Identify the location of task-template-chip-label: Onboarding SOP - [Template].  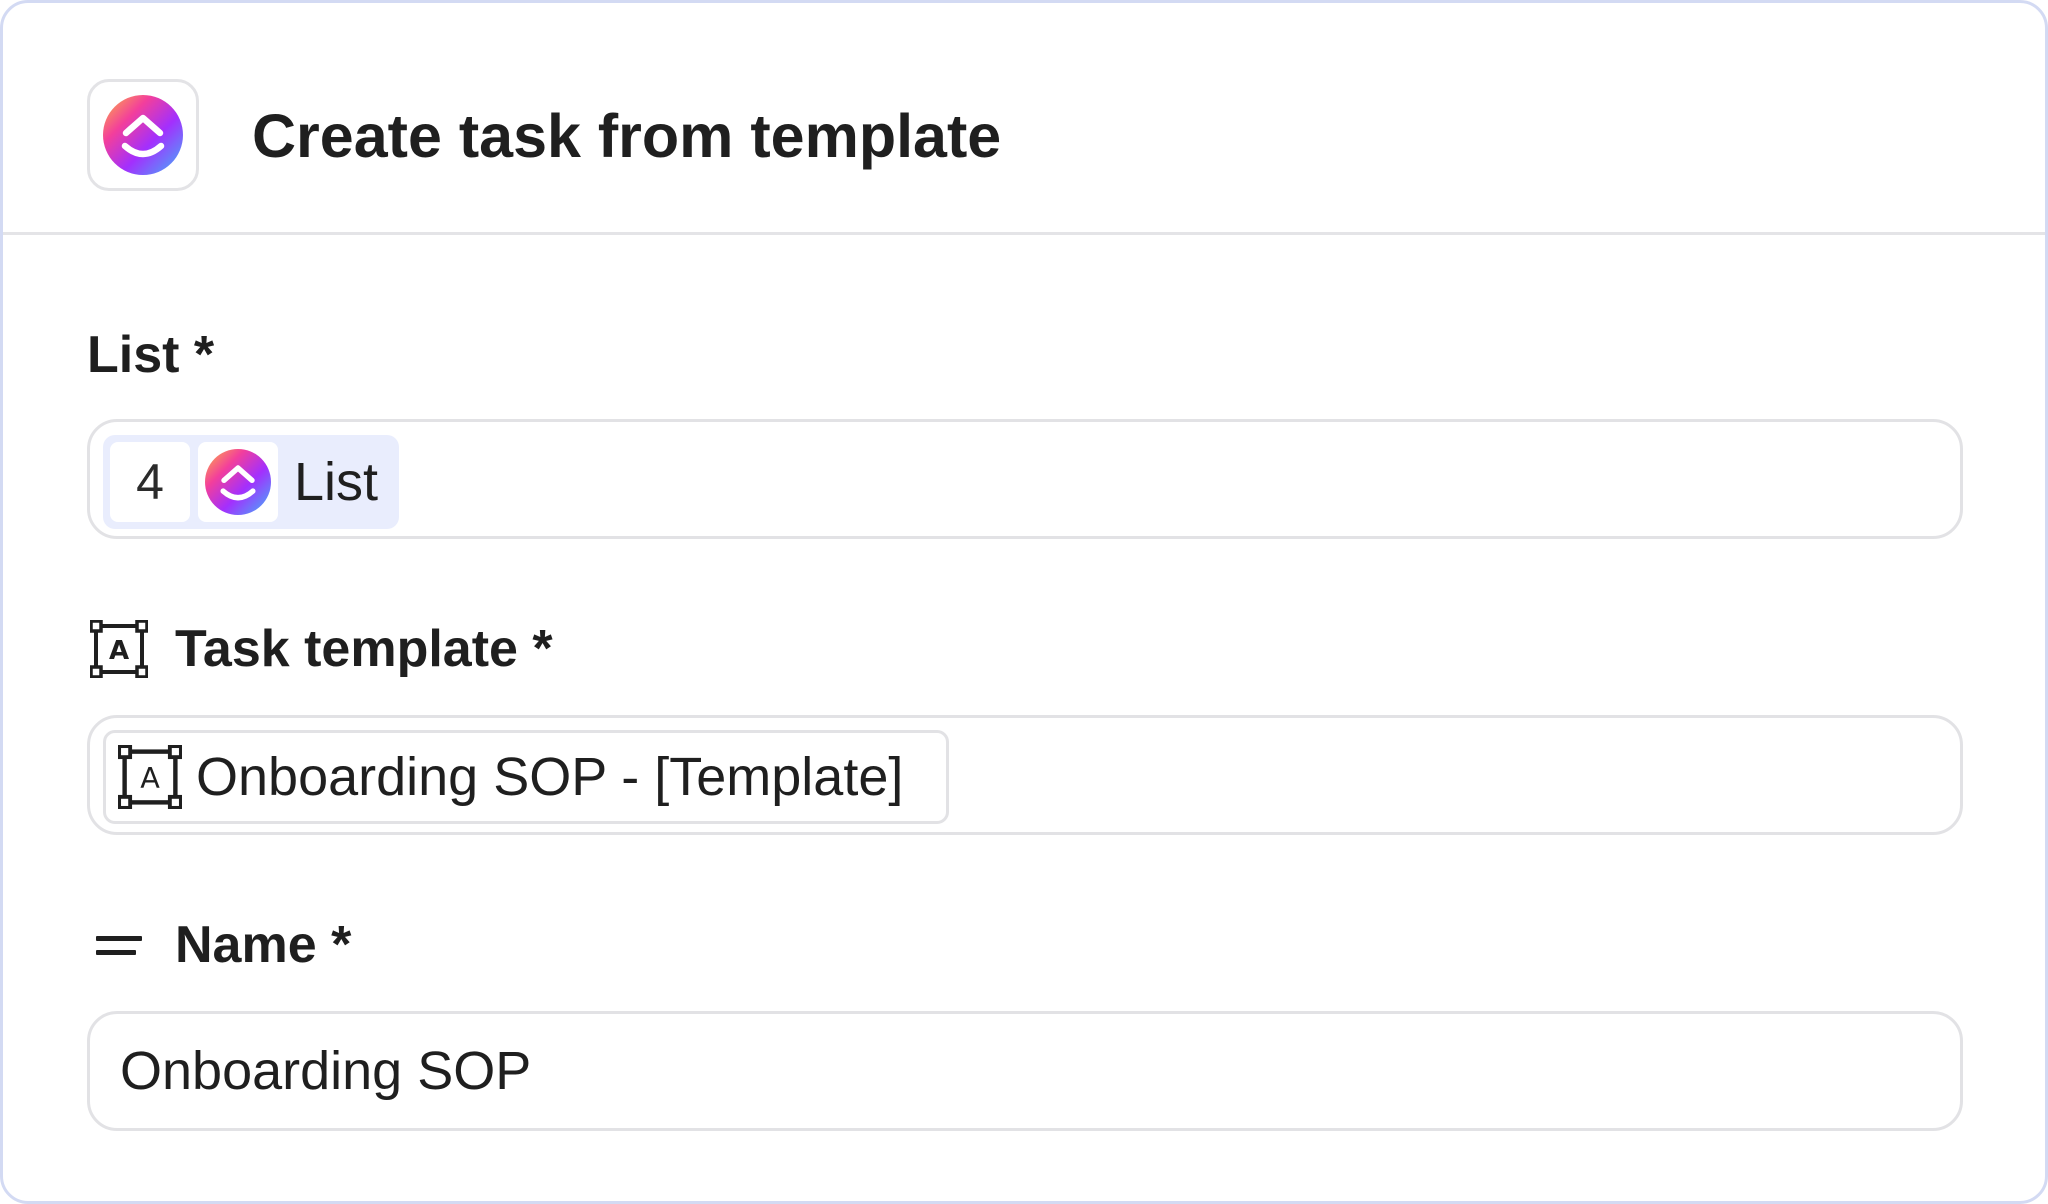
(550, 777).